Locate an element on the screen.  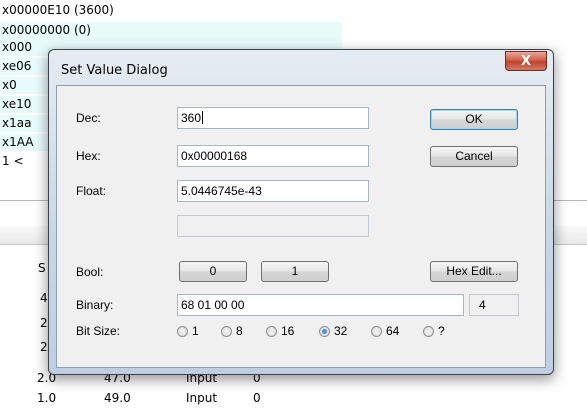
bg-cell: 1.0 is located at coordinates (47, 398).